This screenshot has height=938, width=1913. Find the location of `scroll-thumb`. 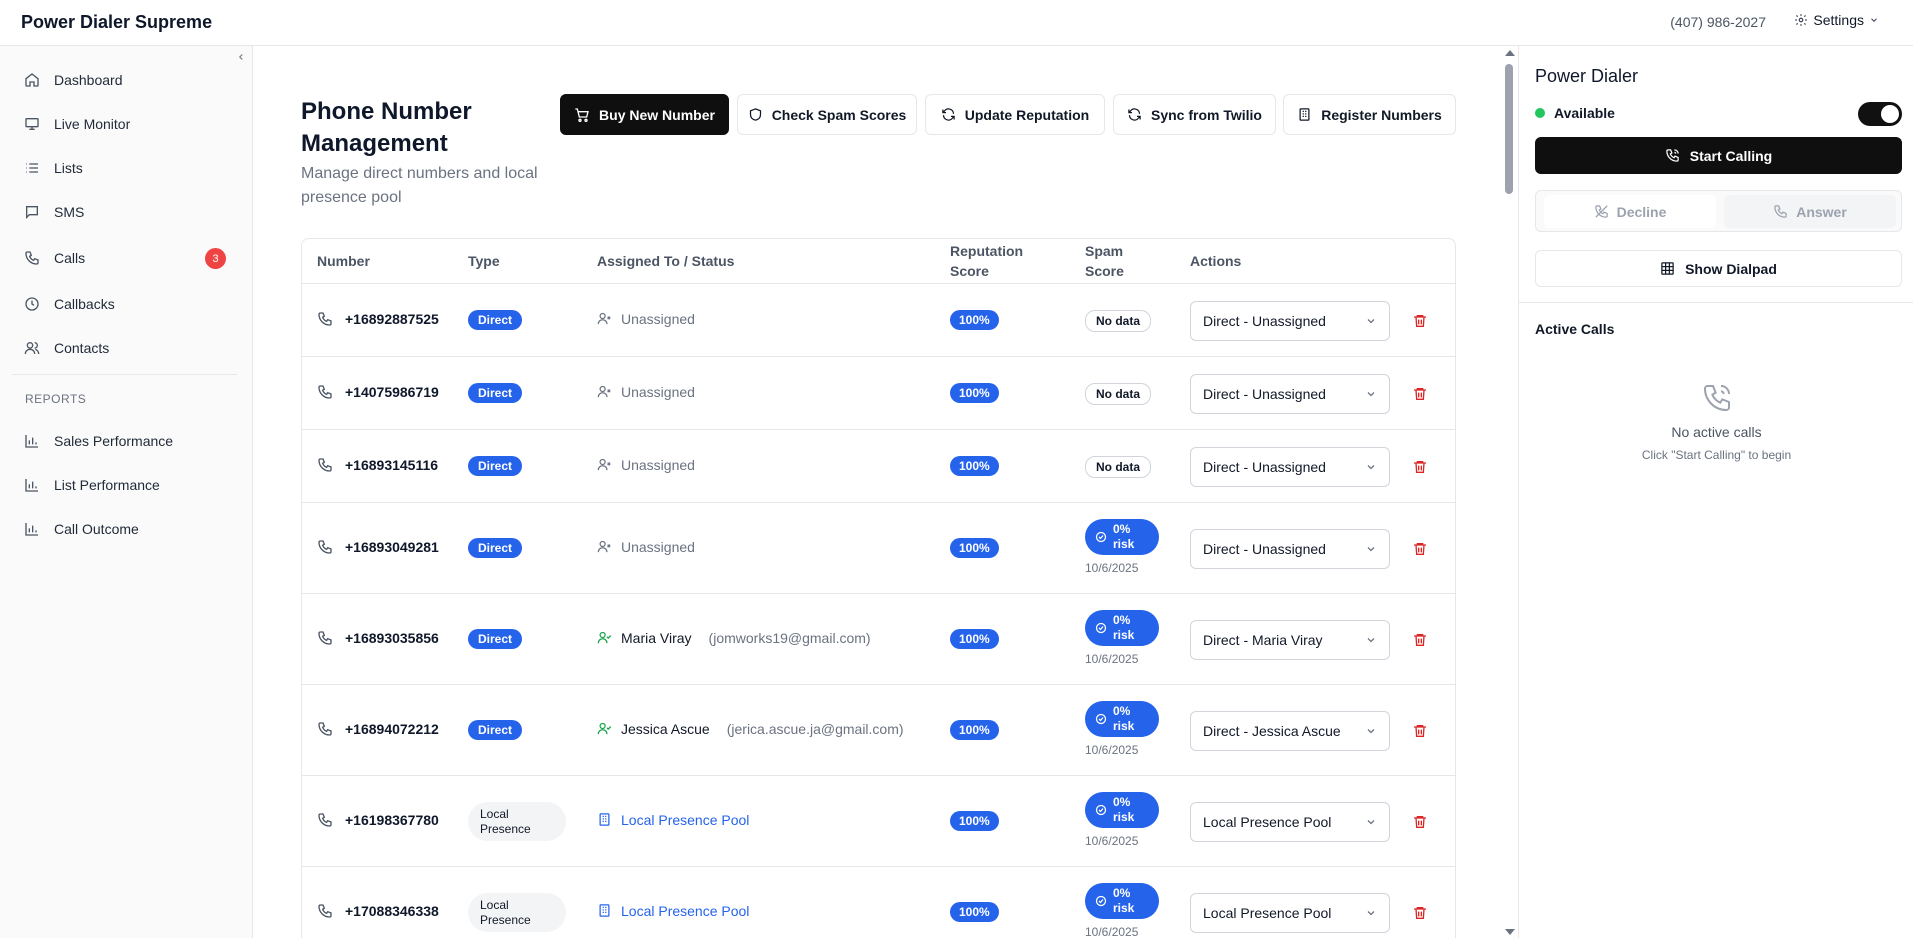

scroll-thumb is located at coordinates (1509, 129).